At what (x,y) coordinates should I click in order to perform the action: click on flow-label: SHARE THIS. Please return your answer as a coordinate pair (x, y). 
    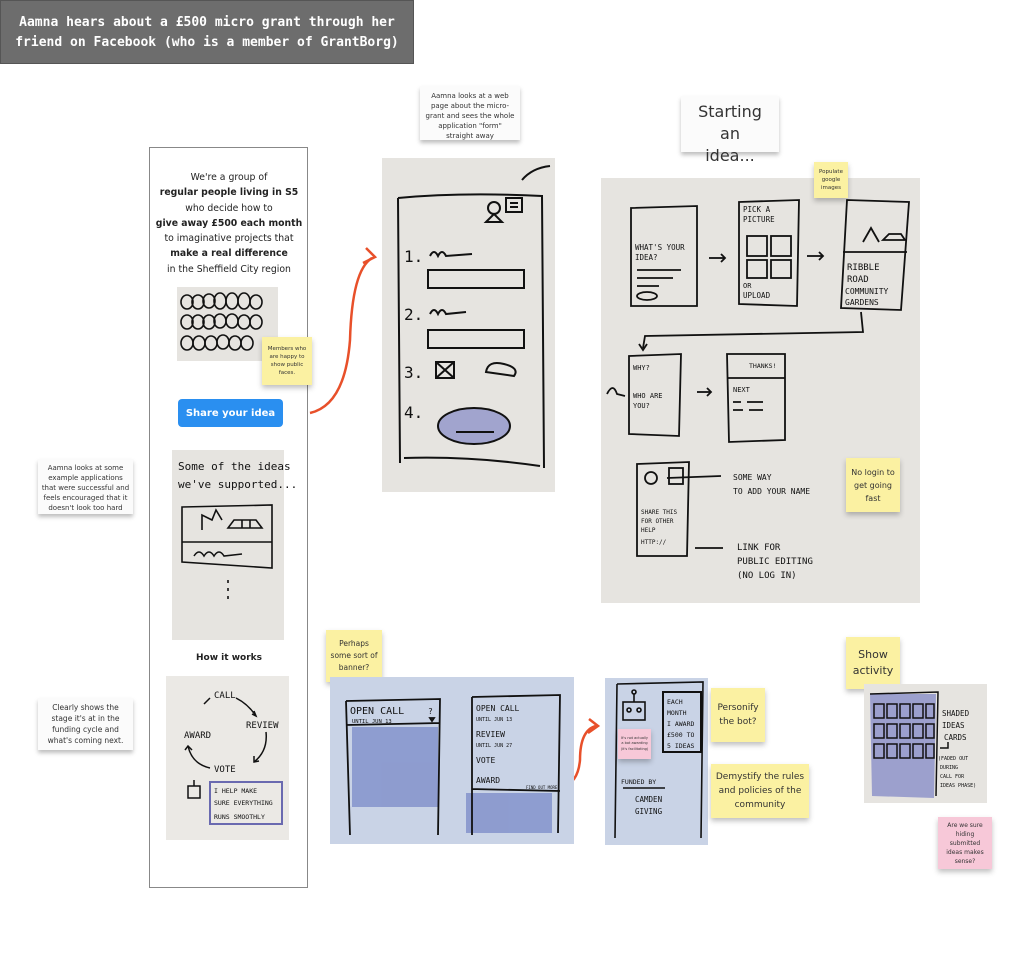
    Looking at the image, I should click on (659, 512).